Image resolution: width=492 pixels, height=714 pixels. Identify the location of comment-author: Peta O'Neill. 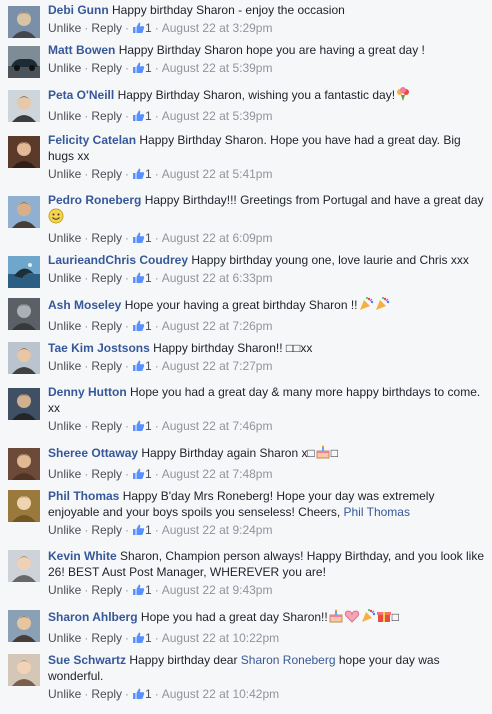
(81, 95).